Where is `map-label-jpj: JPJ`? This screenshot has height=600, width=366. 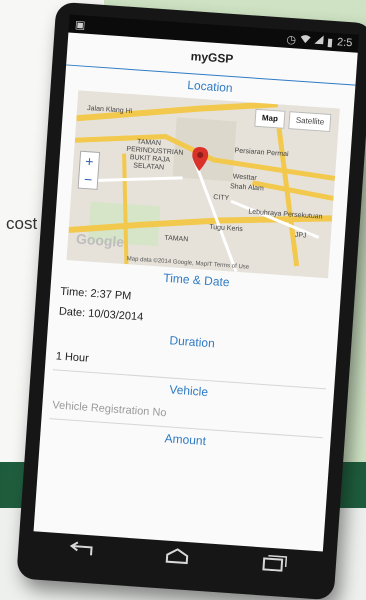
map-label-jpj: JPJ is located at coordinates (300, 235).